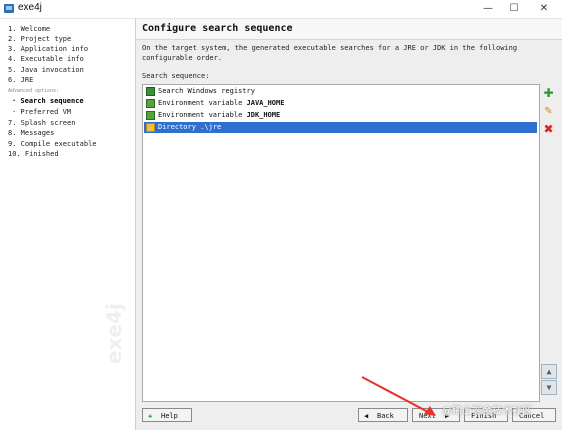  I want to click on advanced-options-label: Advanced options:, so click(34, 91).